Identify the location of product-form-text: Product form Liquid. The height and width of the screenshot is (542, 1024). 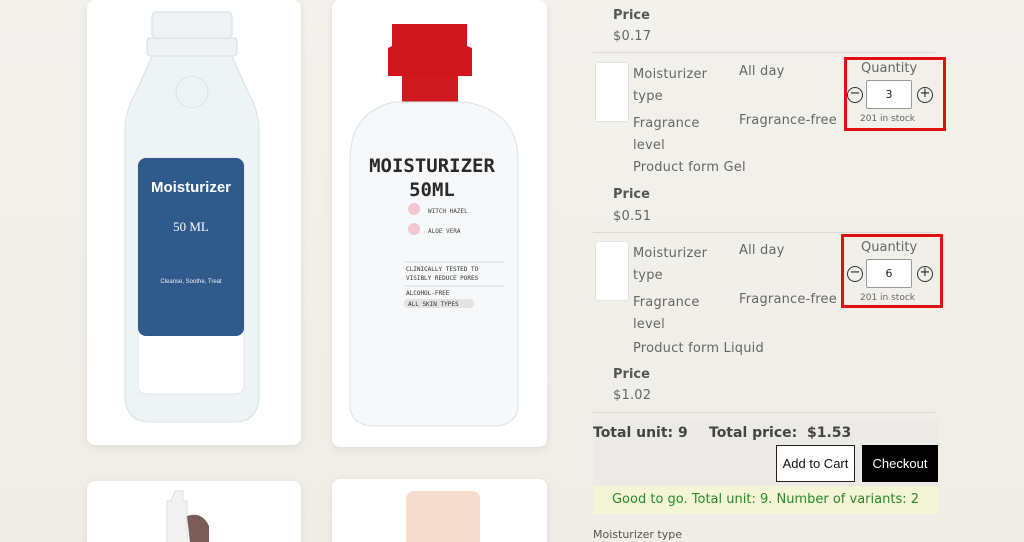
(698, 348).